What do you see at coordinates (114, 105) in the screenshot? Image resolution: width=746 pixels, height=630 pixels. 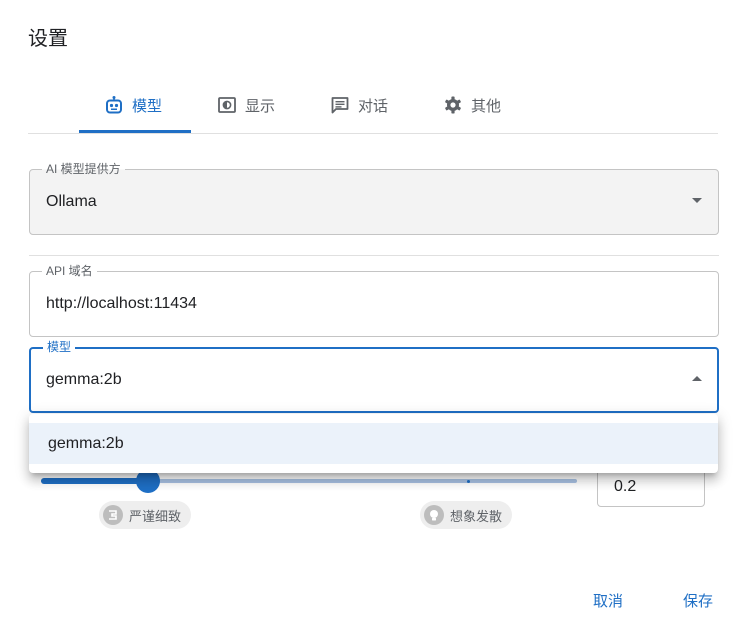 I see `robot-icon` at bounding box center [114, 105].